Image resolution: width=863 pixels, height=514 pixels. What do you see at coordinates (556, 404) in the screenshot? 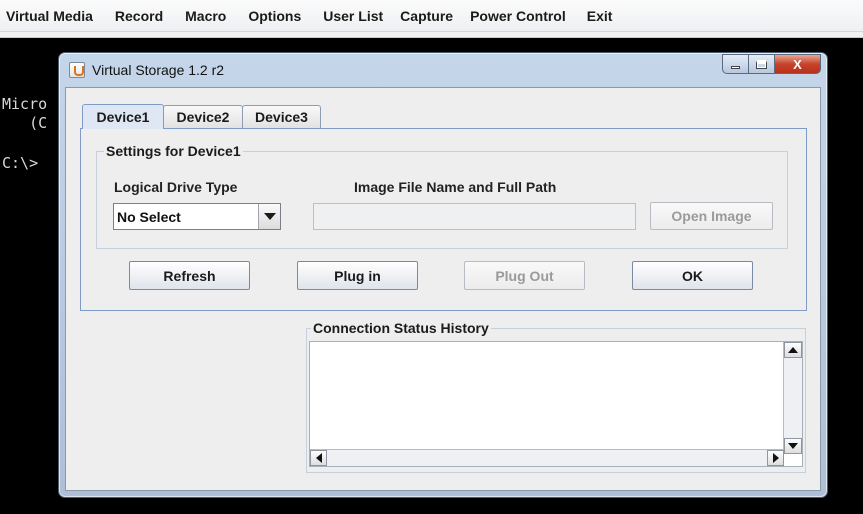
I see `connection-status-history-log` at bounding box center [556, 404].